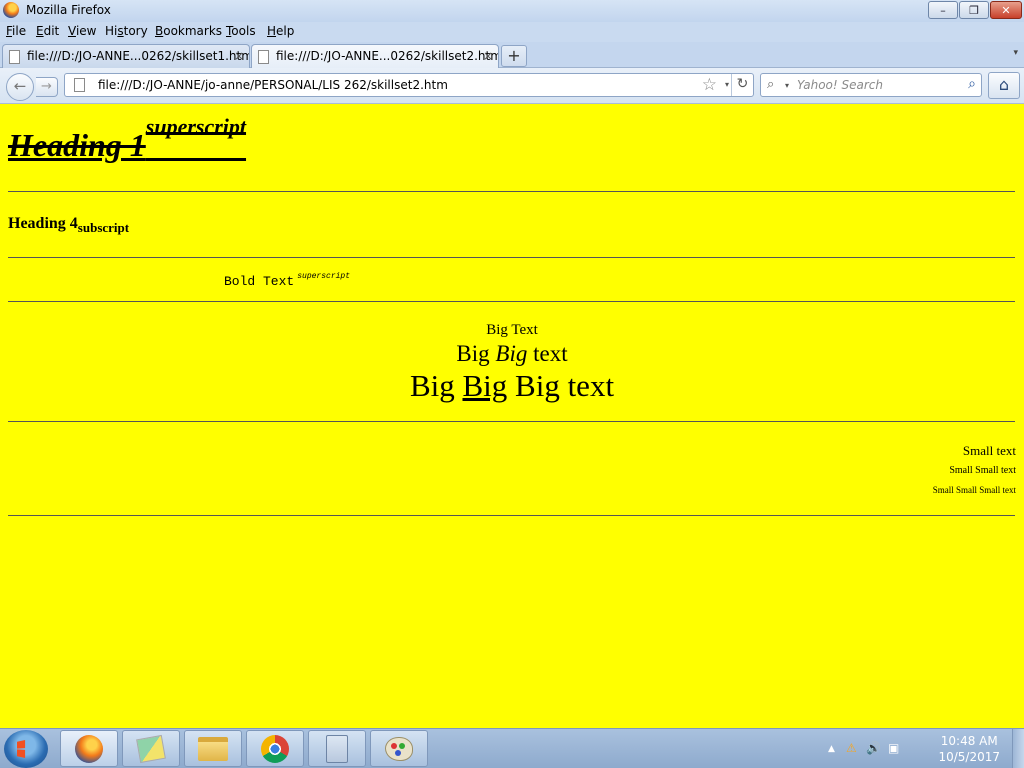 Image resolution: width=1024 pixels, height=768 pixels. What do you see at coordinates (512, 353) in the screenshot?
I see `big-text-line-2: Big Big text` at bounding box center [512, 353].